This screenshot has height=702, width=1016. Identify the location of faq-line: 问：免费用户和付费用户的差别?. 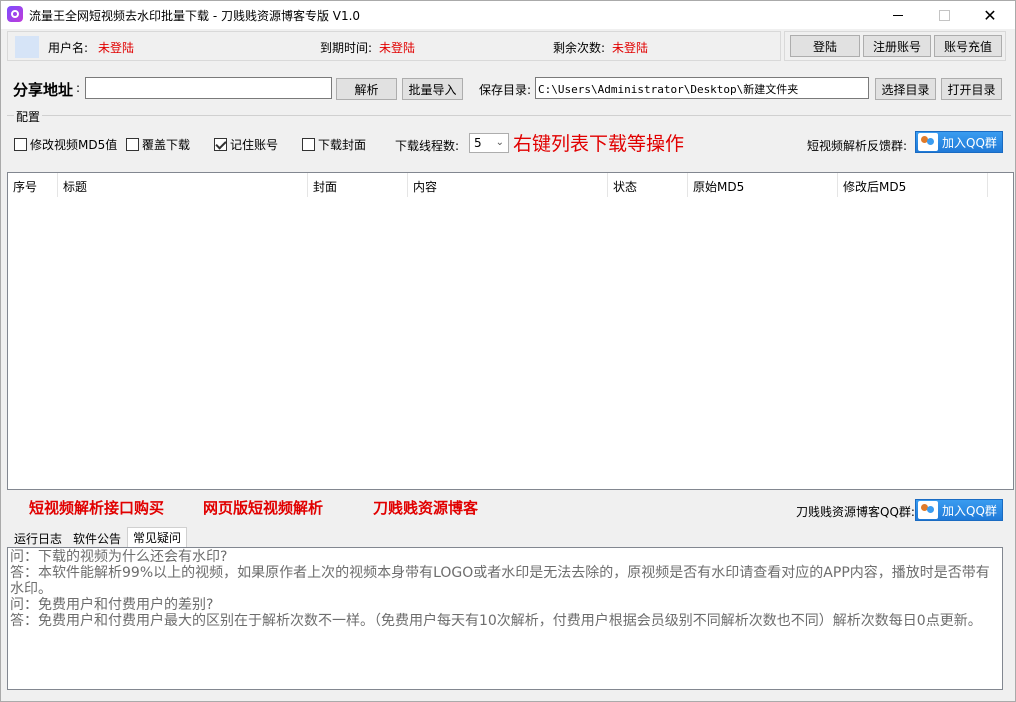
(112, 605).